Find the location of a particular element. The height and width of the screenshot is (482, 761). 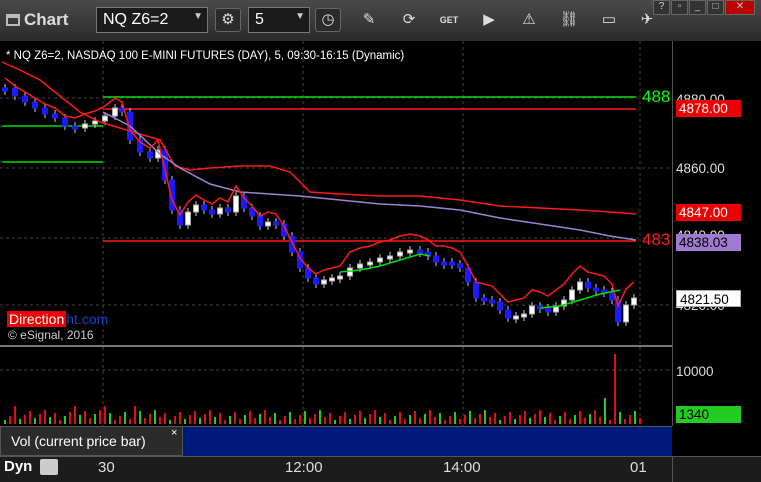

close-button: ✕ is located at coordinates (740, 7).